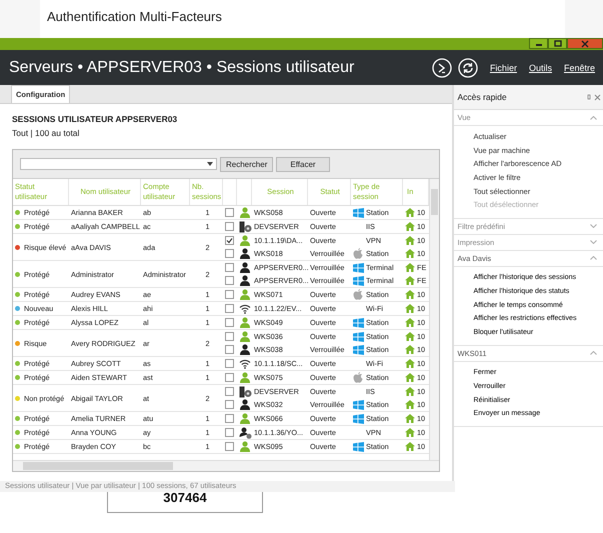  I want to click on menu-item: Outils, so click(540, 67).